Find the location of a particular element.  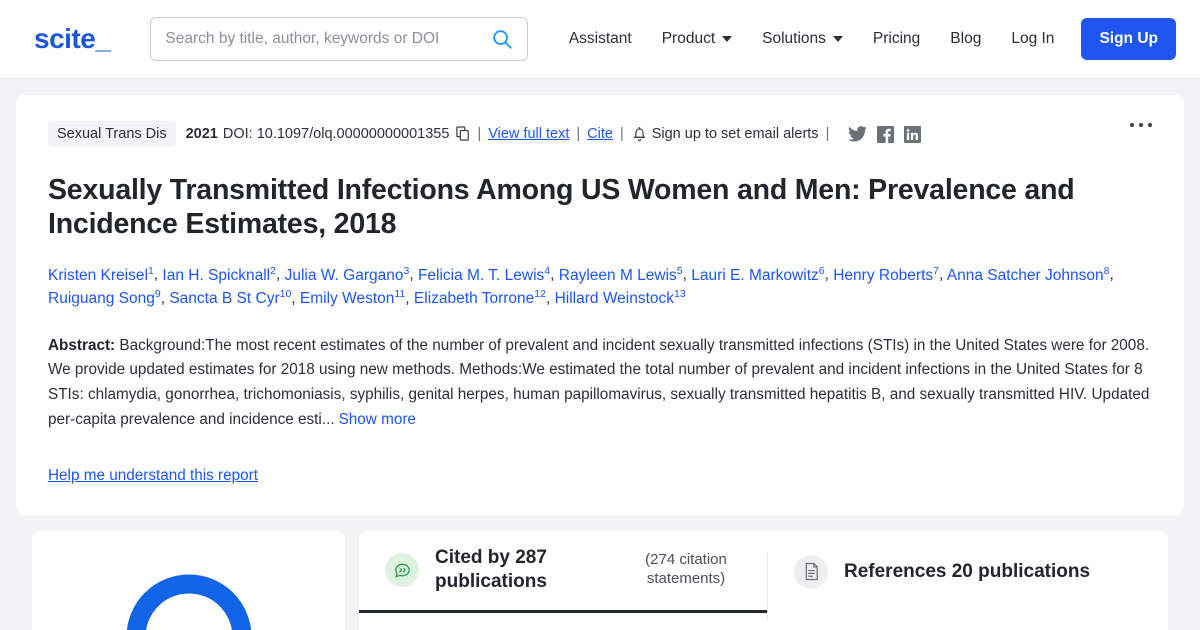

show-more-link: Show more is located at coordinates (377, 419).